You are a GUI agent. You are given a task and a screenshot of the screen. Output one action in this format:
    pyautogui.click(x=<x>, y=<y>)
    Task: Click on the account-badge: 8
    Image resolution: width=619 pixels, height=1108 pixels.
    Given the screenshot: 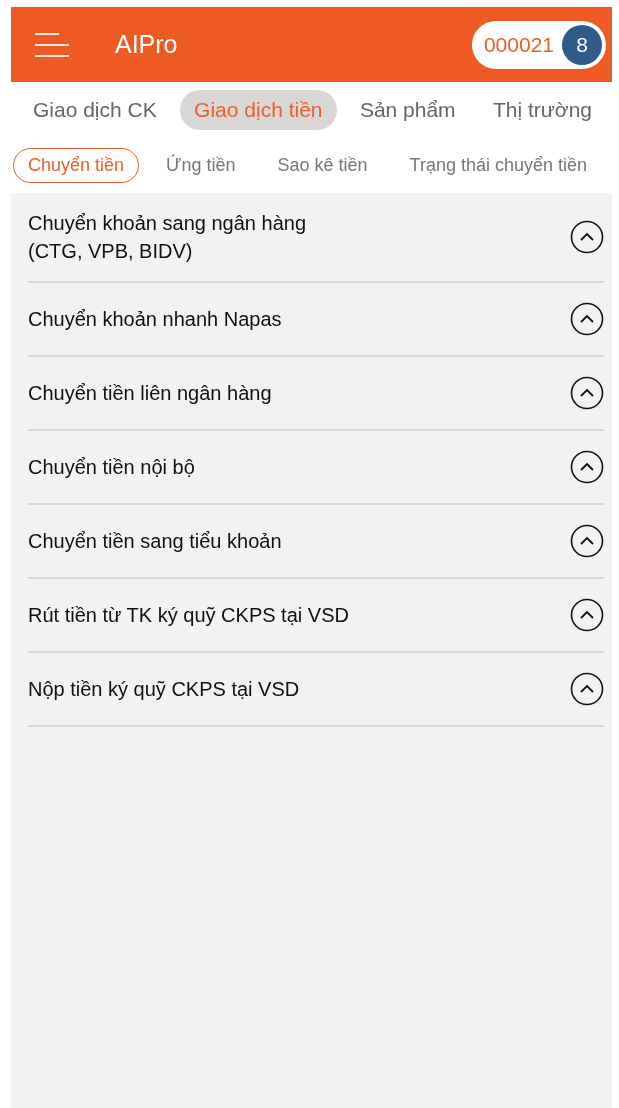 What is the action you would take?
    pyautogui.click(x=582, y=44)
    